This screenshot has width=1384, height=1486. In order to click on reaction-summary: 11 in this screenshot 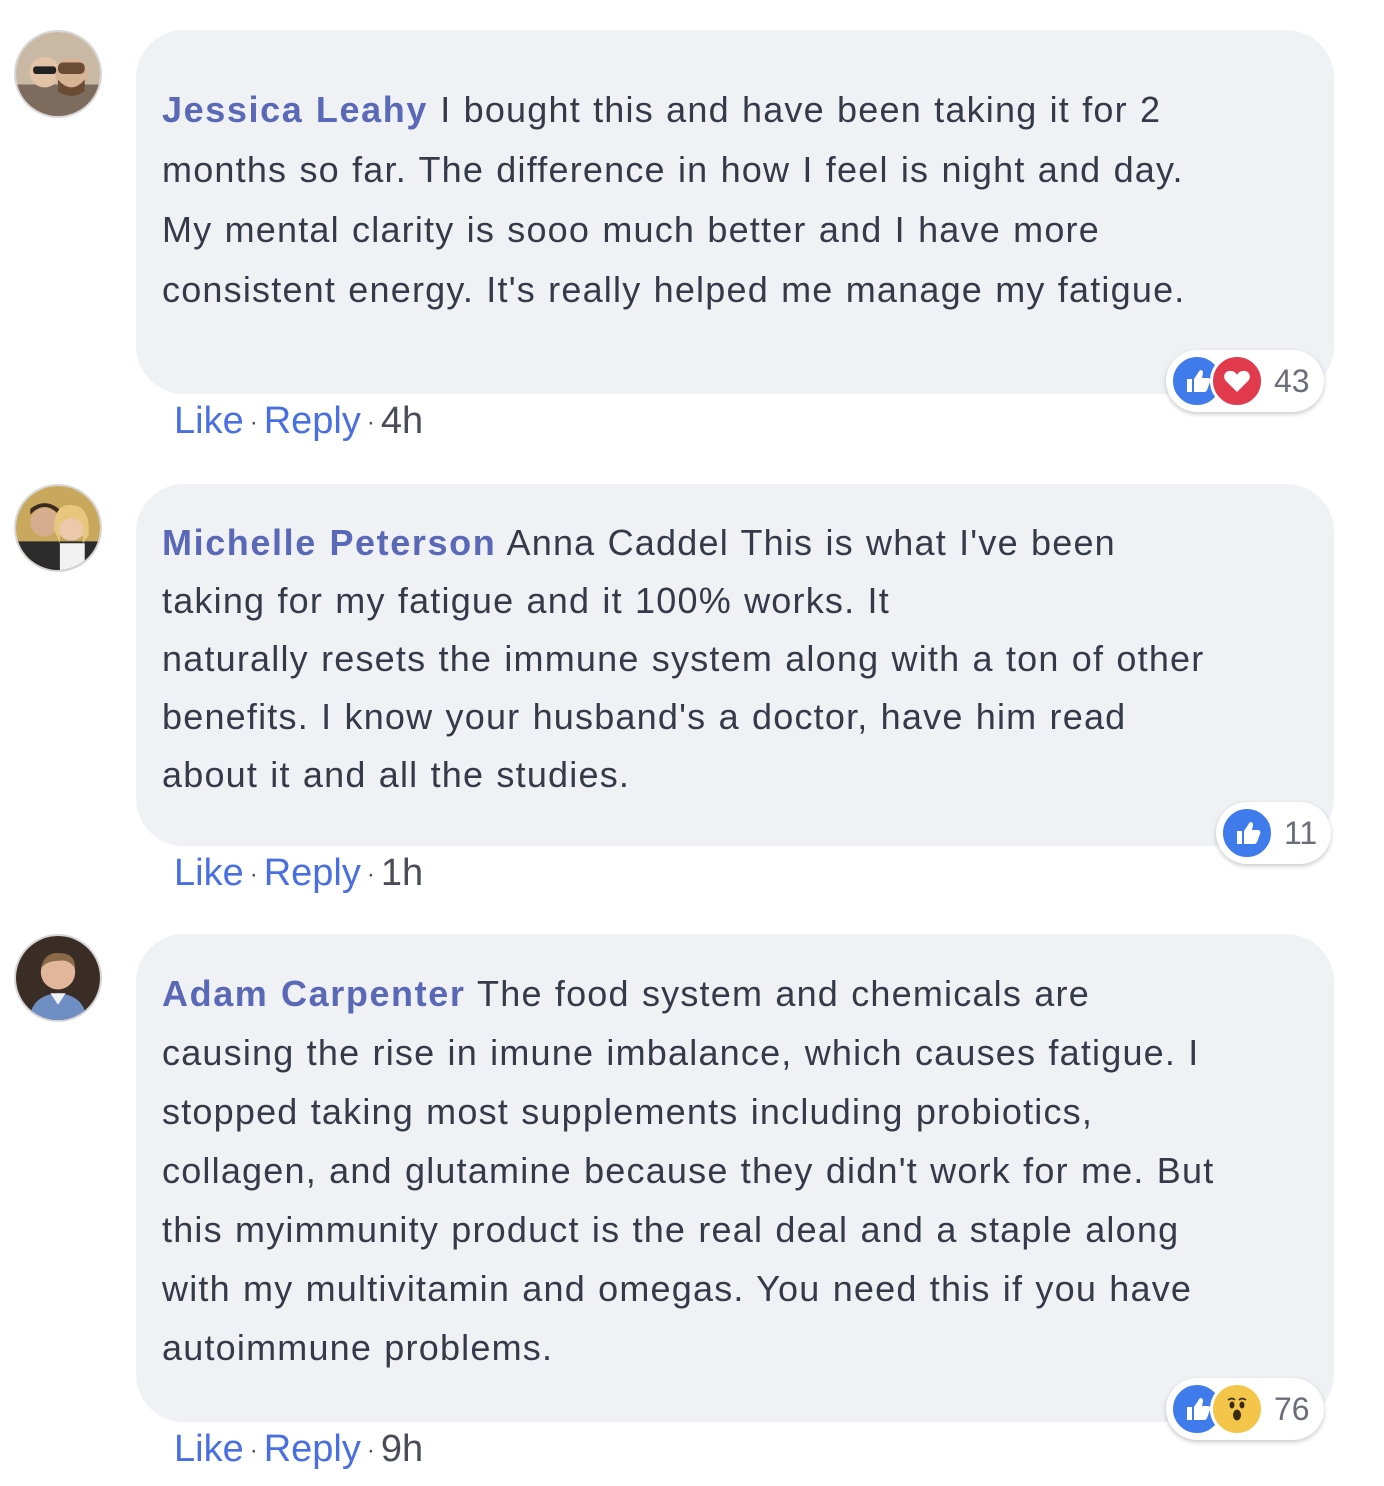, I will do `click(1274, 833)`.